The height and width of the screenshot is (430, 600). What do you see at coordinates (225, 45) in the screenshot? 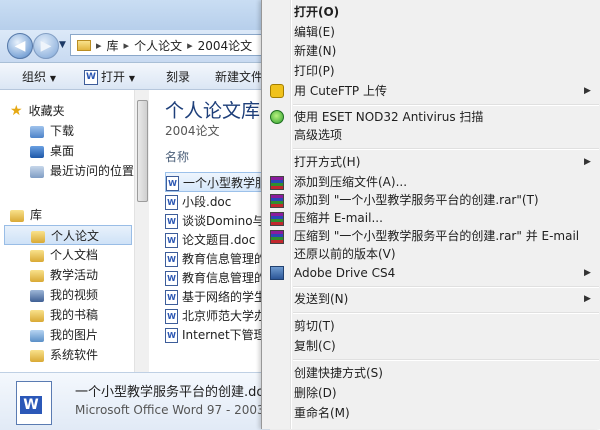
I see `breadcrumb-2004-papers: 2004论文` at bounding box center [225, 45].